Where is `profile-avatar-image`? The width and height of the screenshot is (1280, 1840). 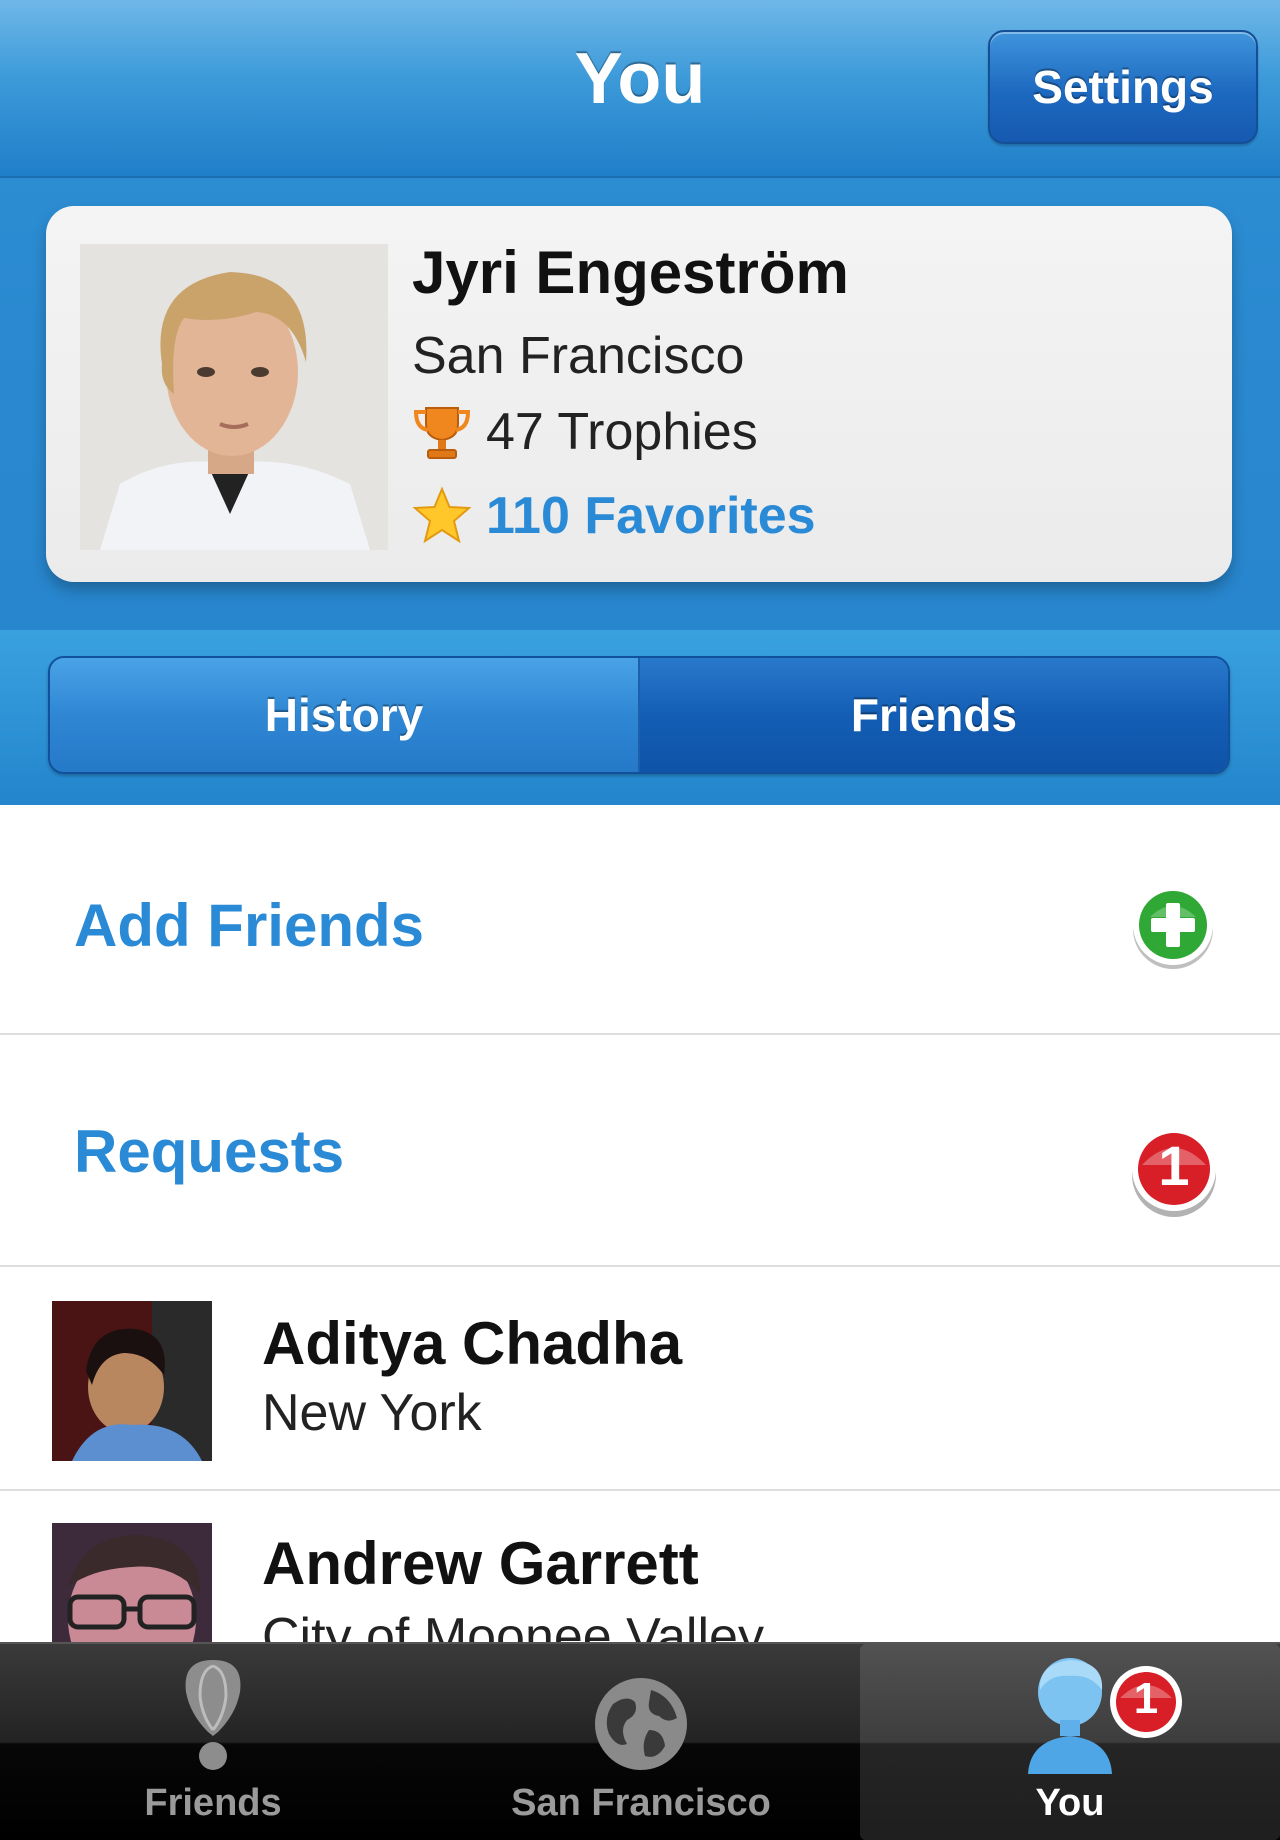 profile-avatar-image is located at coordinates (234, 397).